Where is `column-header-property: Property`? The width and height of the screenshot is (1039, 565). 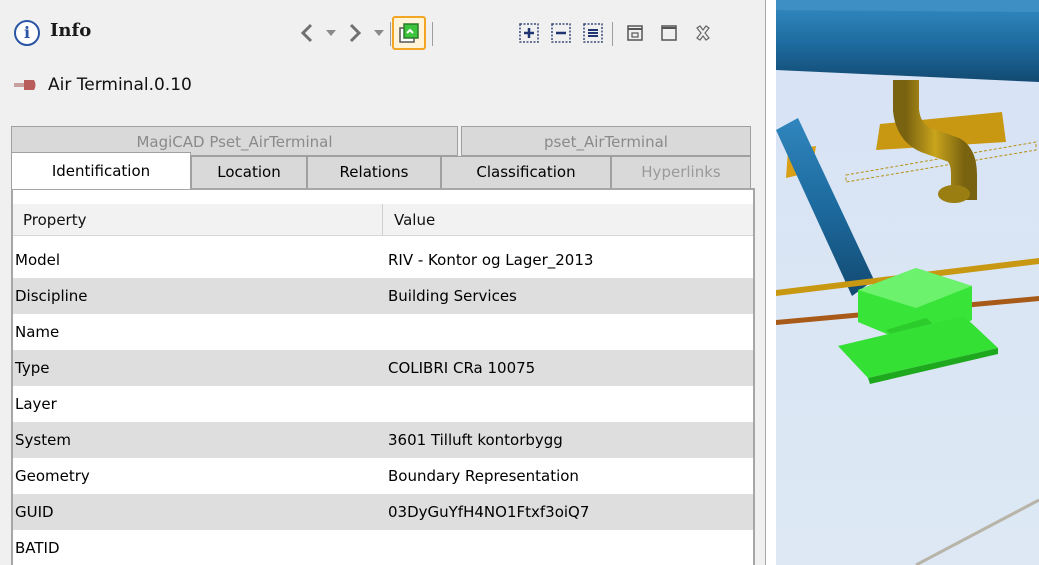
column-header-property: Property is located at coordinates (198, 220).